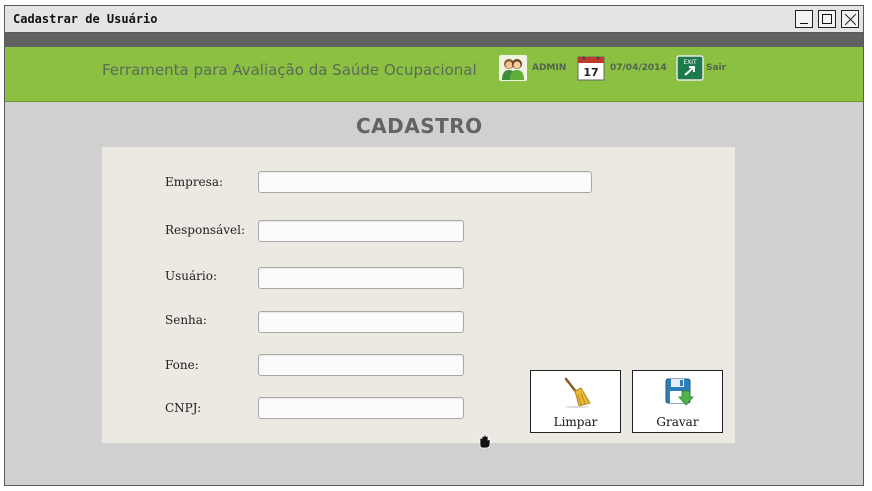 Image resolution: width=872 pixels, height=491 pixels. What do you see at coordinates (638, 68) in the screenshot?
I see `current-date: 07/04/2014` at bounding box center [638, 68].